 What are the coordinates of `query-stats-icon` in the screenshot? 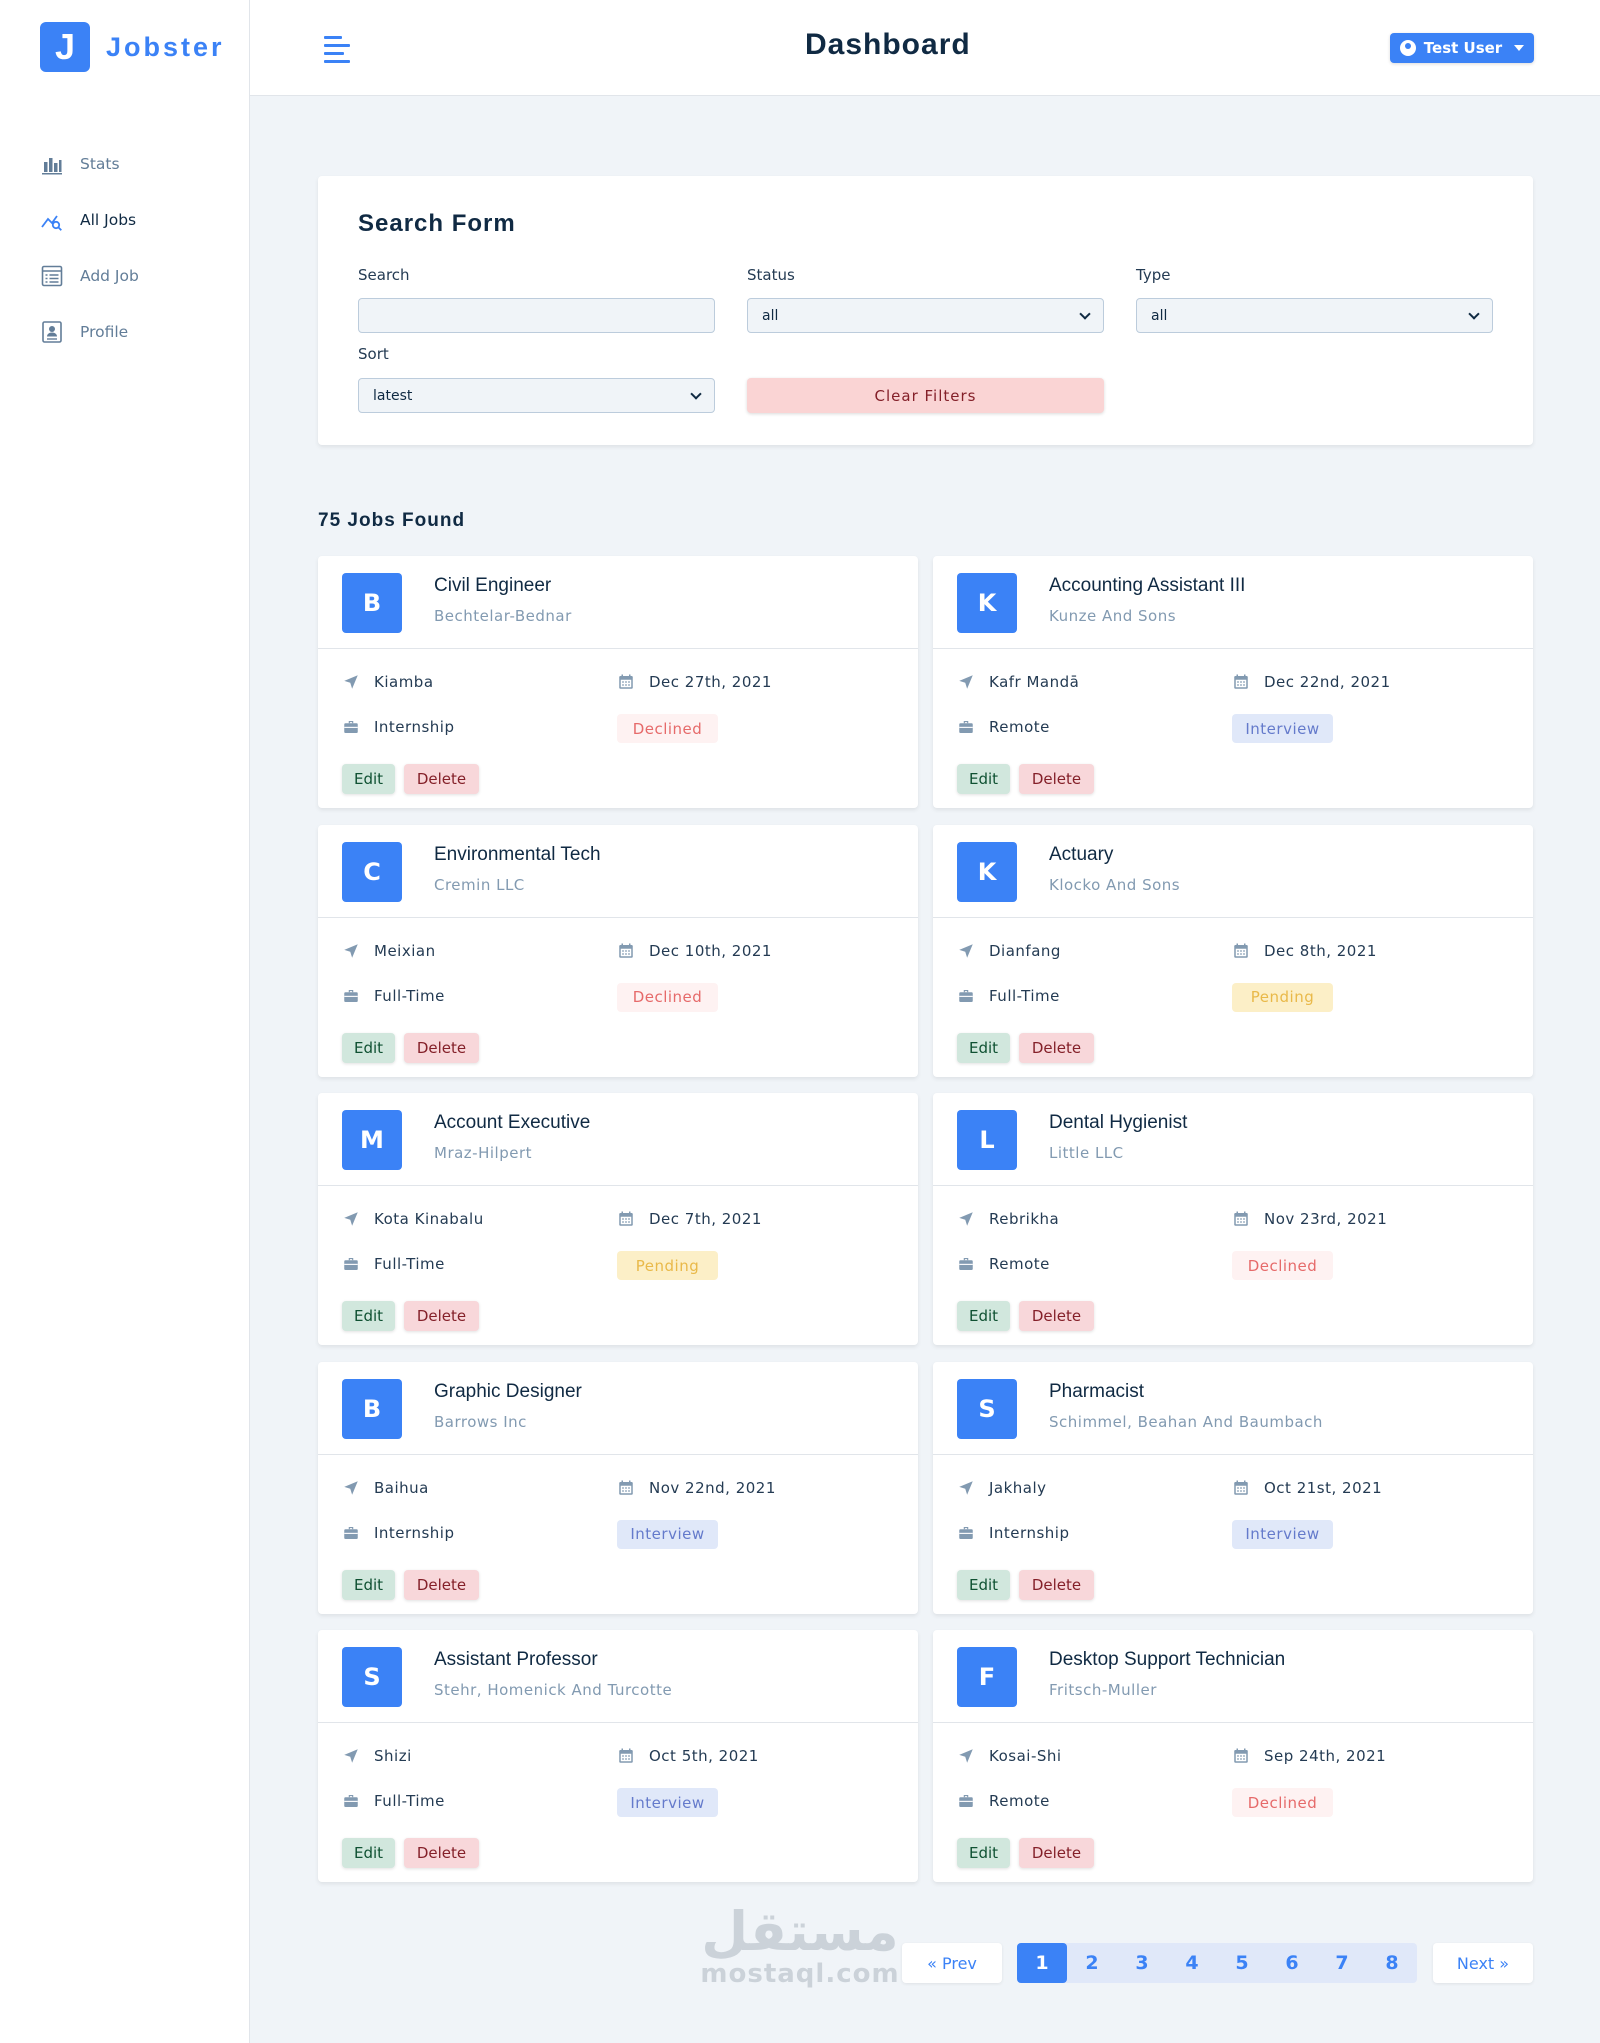 It's located at (51, 223).